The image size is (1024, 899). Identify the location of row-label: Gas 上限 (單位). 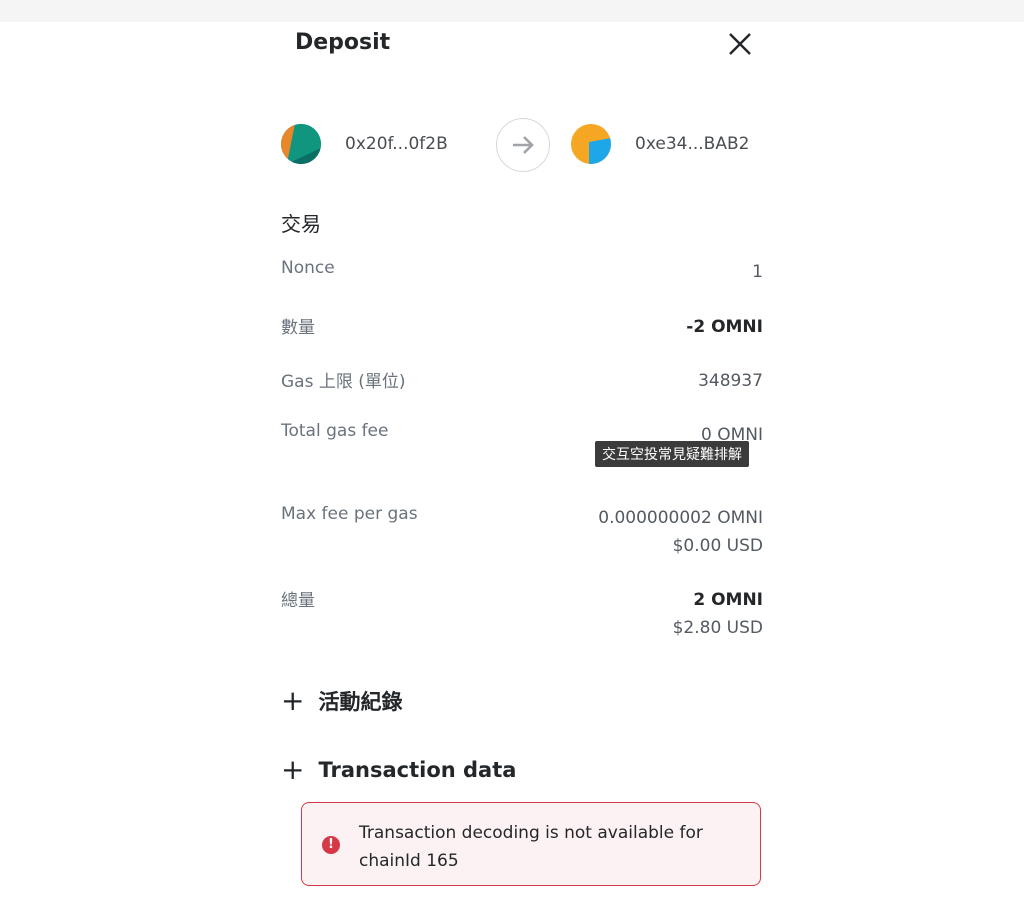
(343, 382).